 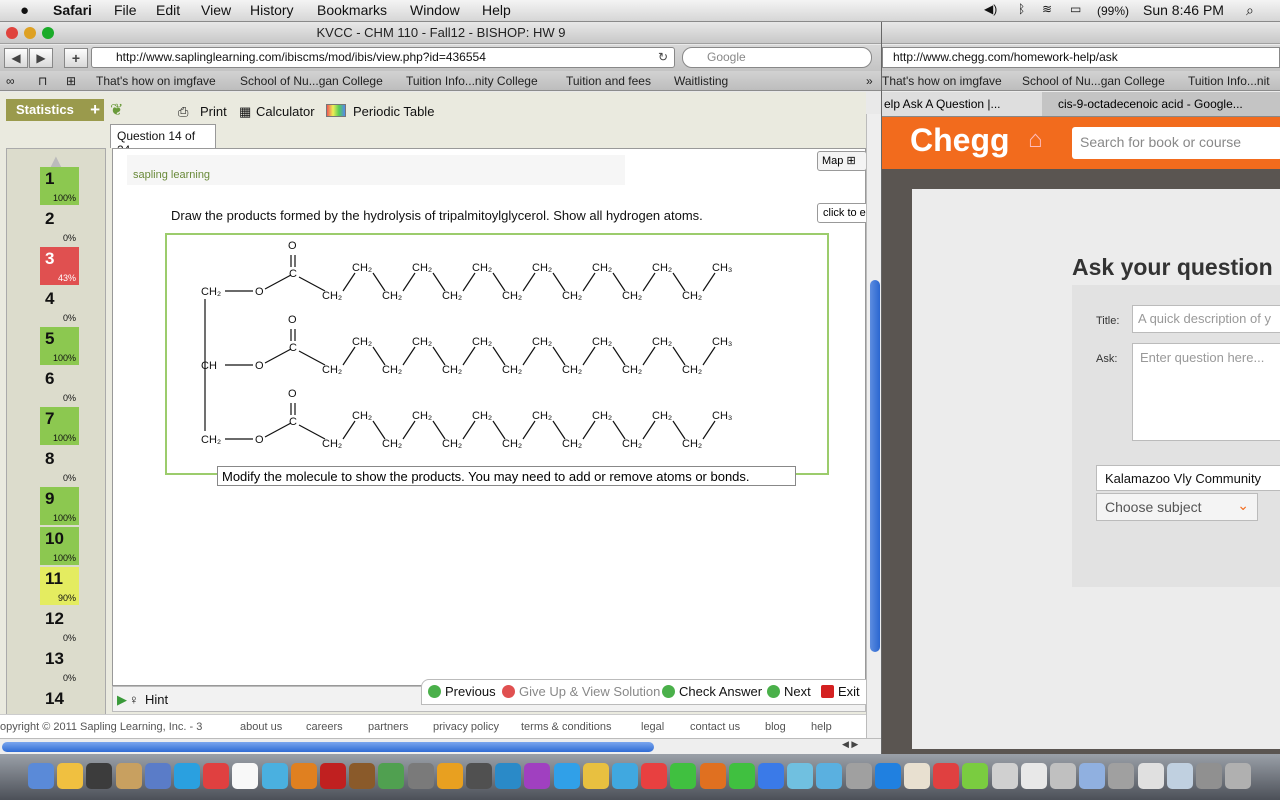 What do you see at coordinates (1177, 507) in the screenshot?
I see `subject-select: Choose subject ⌄` at bounding box center [1177, 507].